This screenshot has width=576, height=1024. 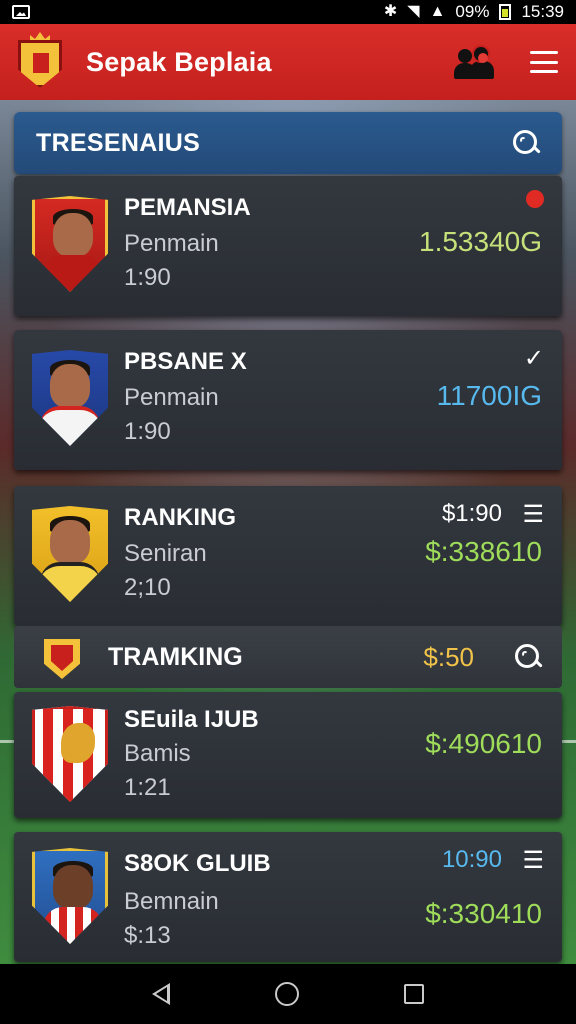 I want to click on system-nav-bar, so click(x=288, y=994).